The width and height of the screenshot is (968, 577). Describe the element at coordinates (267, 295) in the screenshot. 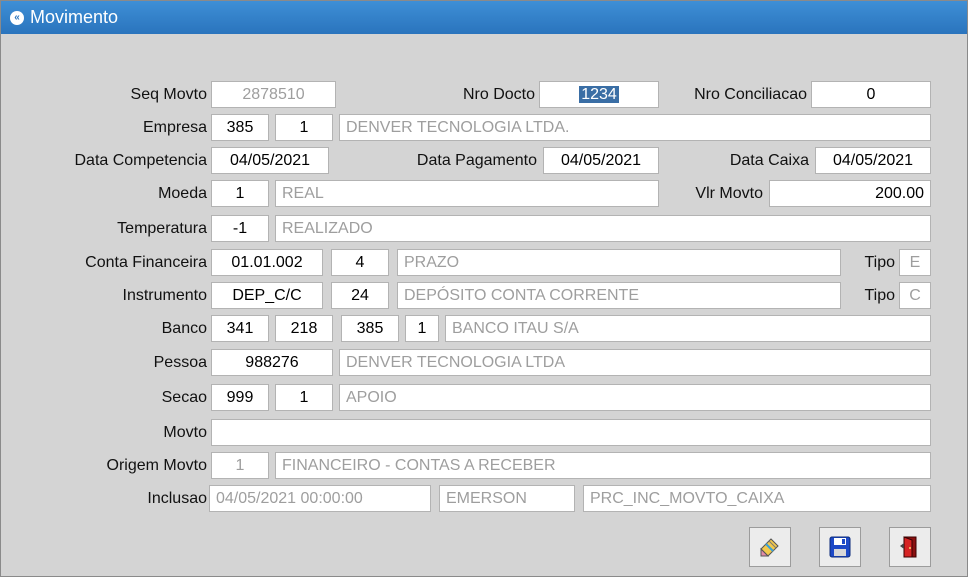

I see `instrumento-code-field: DEP_C/C` at that location.